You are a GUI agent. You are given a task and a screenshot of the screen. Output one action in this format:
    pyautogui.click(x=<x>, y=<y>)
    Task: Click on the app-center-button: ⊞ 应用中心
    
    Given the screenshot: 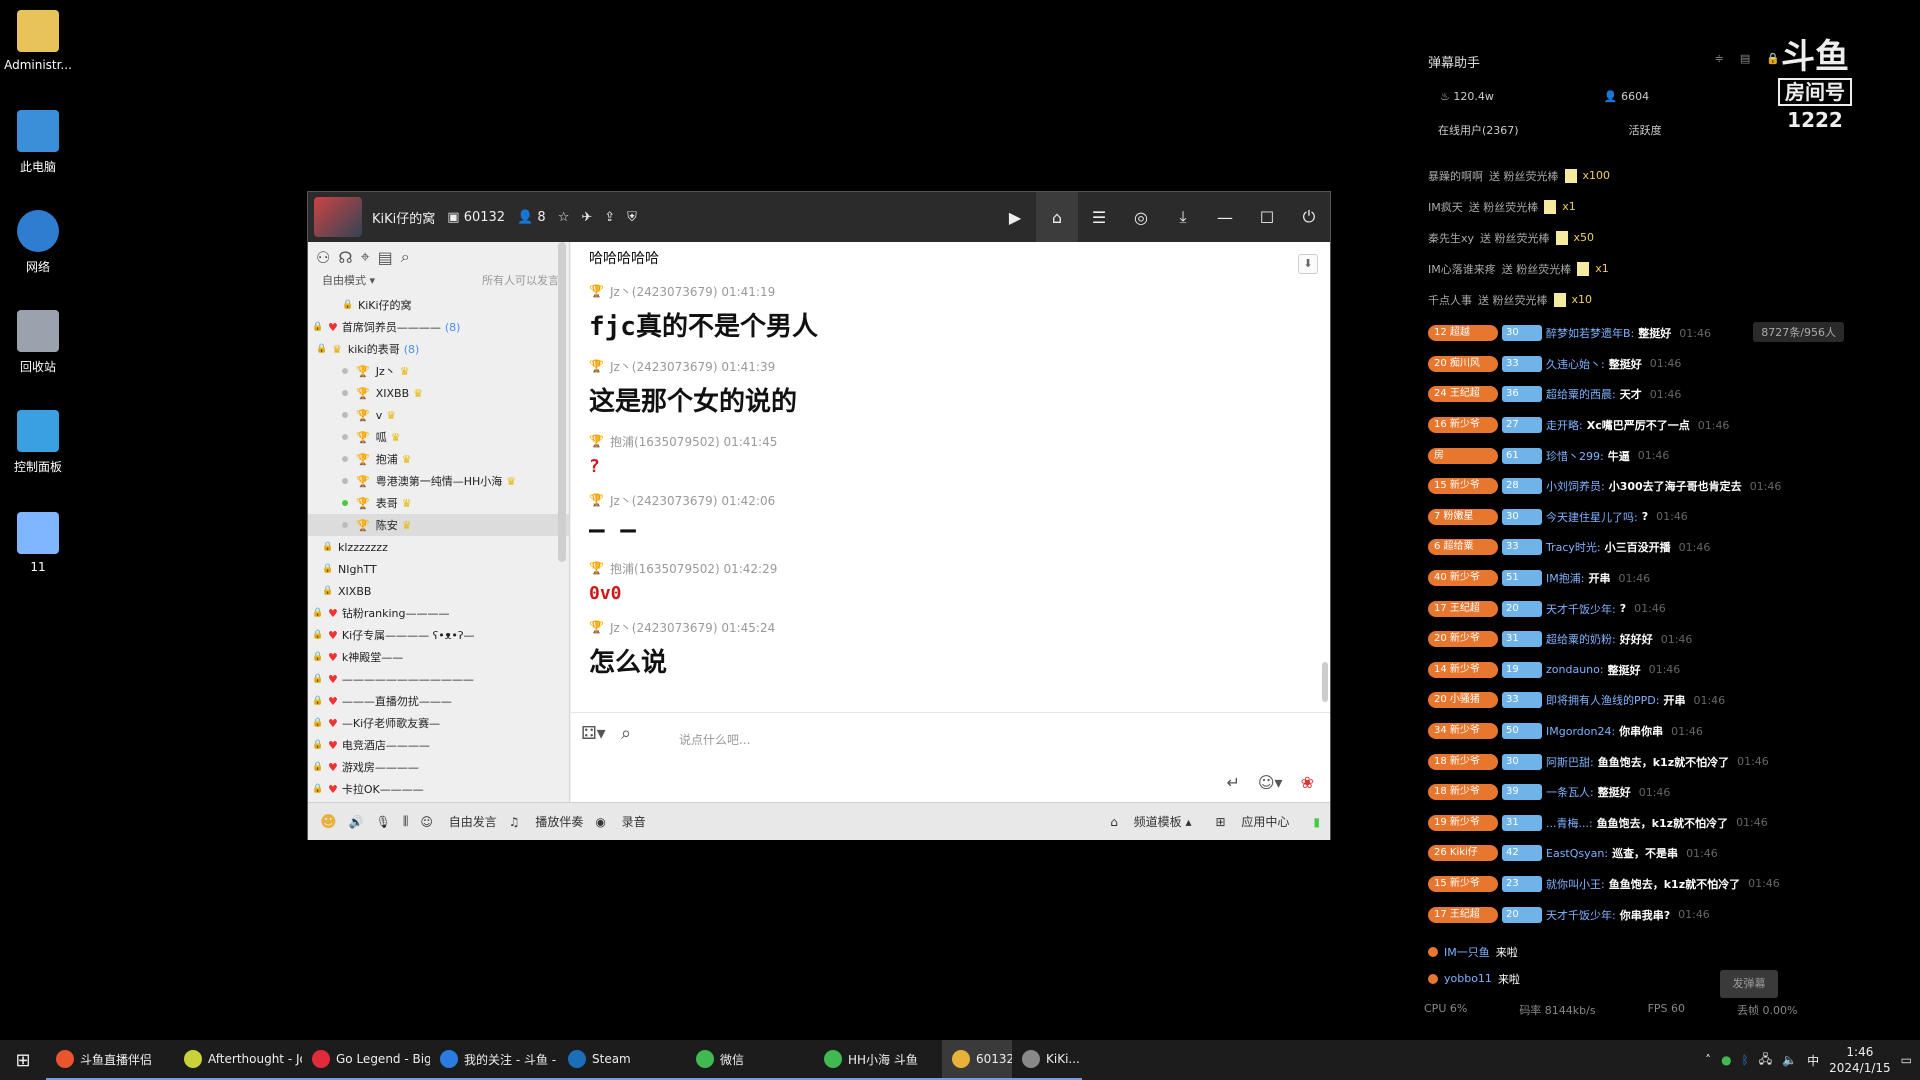 What is the action you would take?
    pyautogui.click(x=1253, y=821)
    